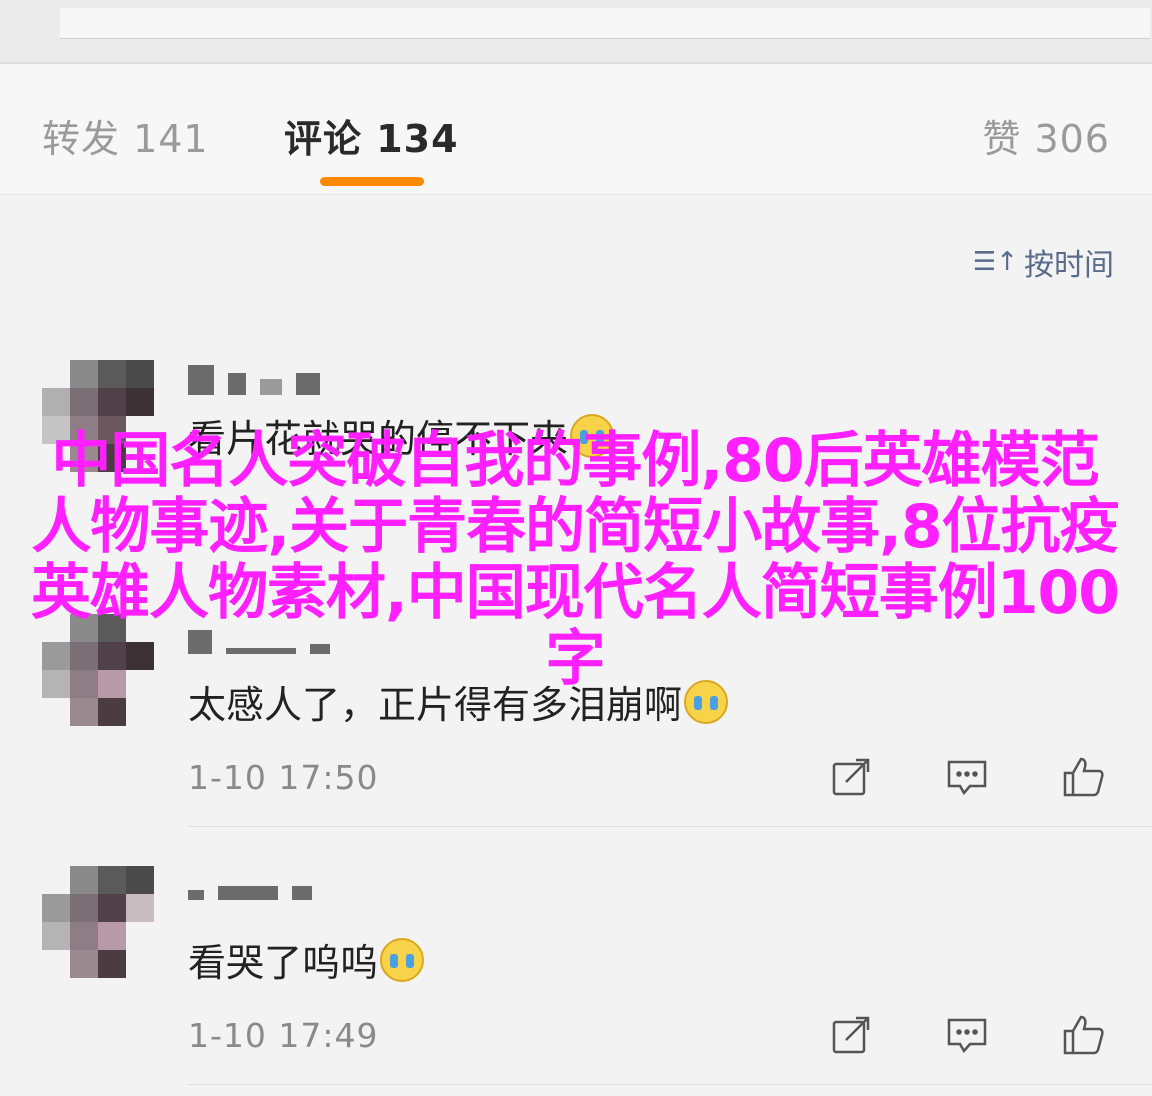  Describe the element at coordinates (372, 181) in the screenshot. I see `active-tab-indicator` at that location.